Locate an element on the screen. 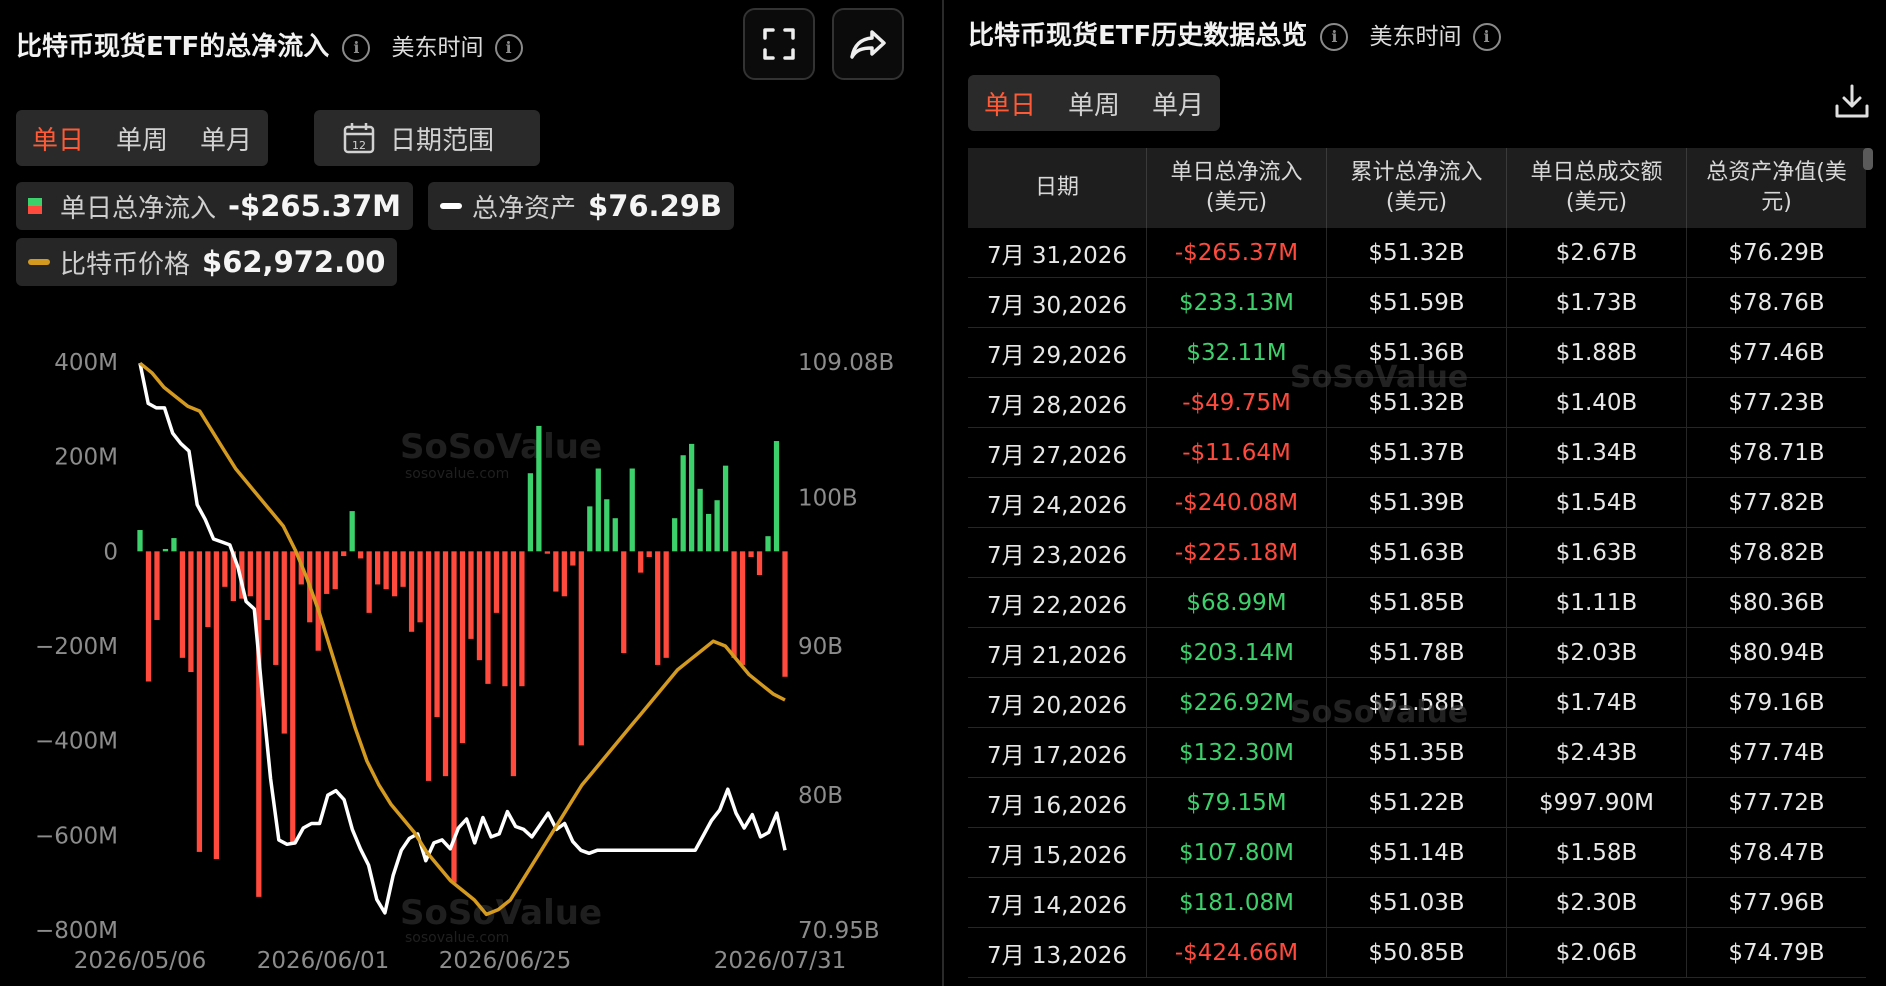 This screenshot has height=986, width=1886. table-row: 7月 16,2026 $79.15M $51.22B $997.90M $77.72B is located at coordinates (1417, 802).